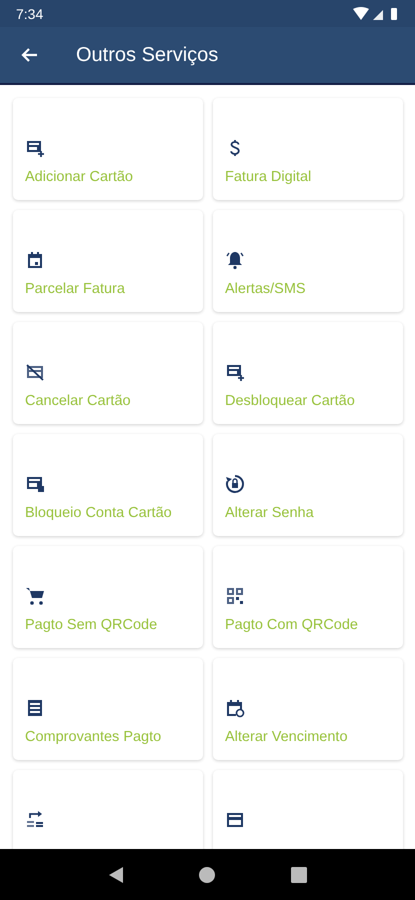 This screenshot has width=415, height=900. What do you see at coordinates (108, 261) in the screenshot?
I see `service-card: Parcelar Fatura` at bounding box center [108, 261].